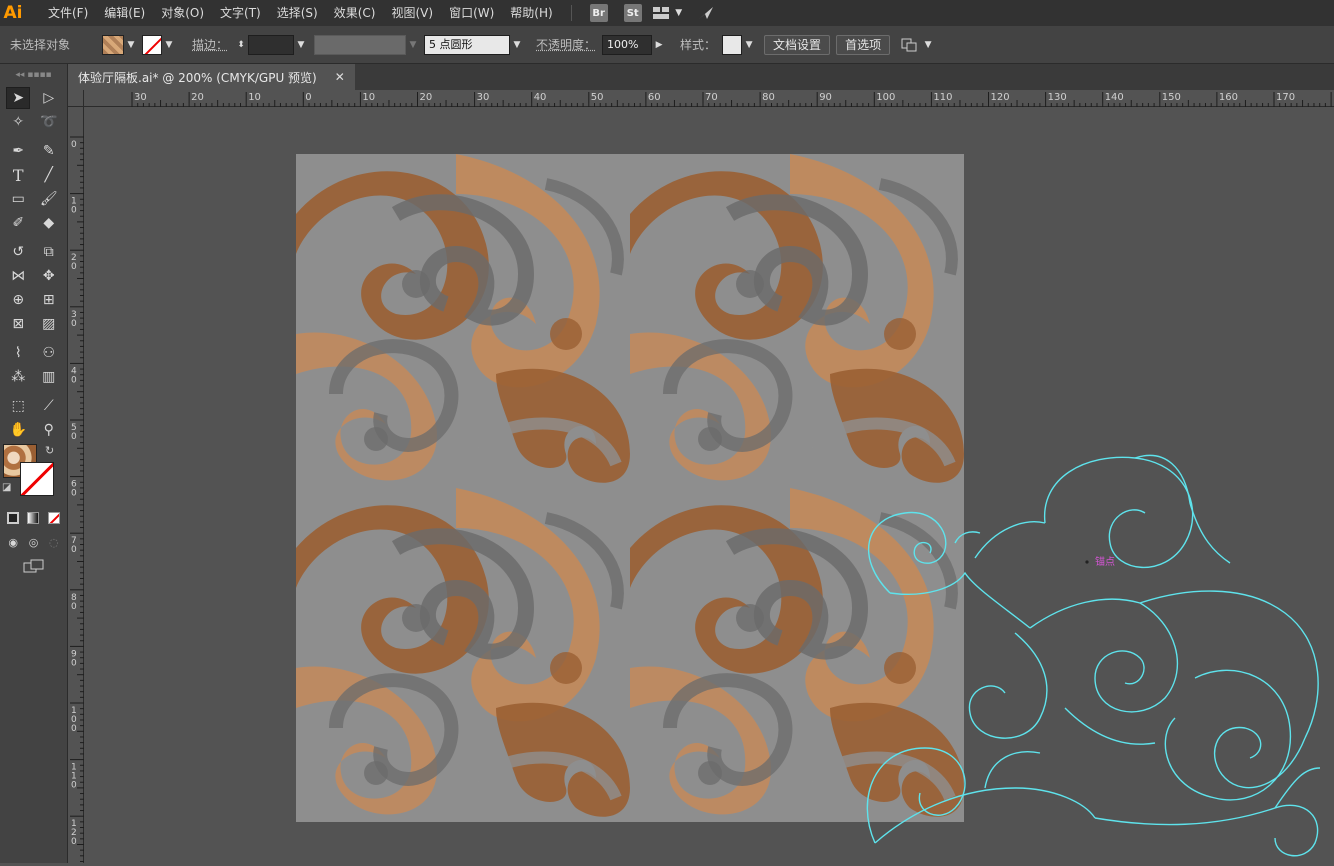  Describe the element at coordinates (467, 44) in the screenshot. I see `brush-definition: 5 点圆形` at that location.